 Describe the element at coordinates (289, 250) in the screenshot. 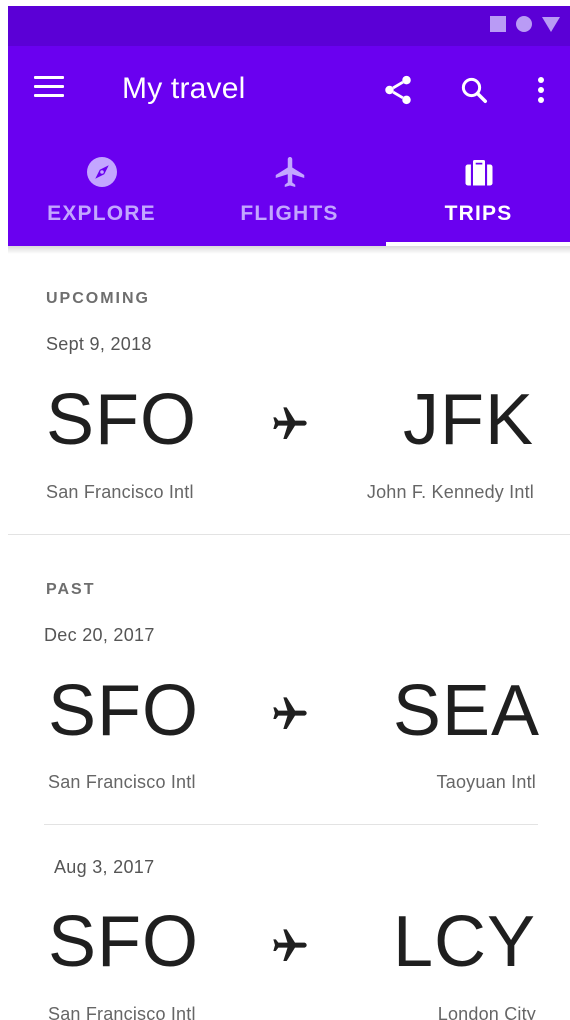

I see `app-bar-shadow` at that location.